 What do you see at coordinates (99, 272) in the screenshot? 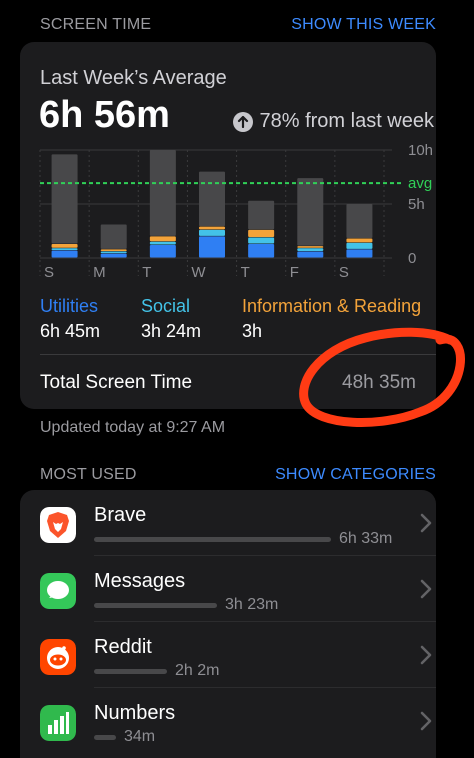
I see `x-tick-label: M` at bounding box center [99, 272].